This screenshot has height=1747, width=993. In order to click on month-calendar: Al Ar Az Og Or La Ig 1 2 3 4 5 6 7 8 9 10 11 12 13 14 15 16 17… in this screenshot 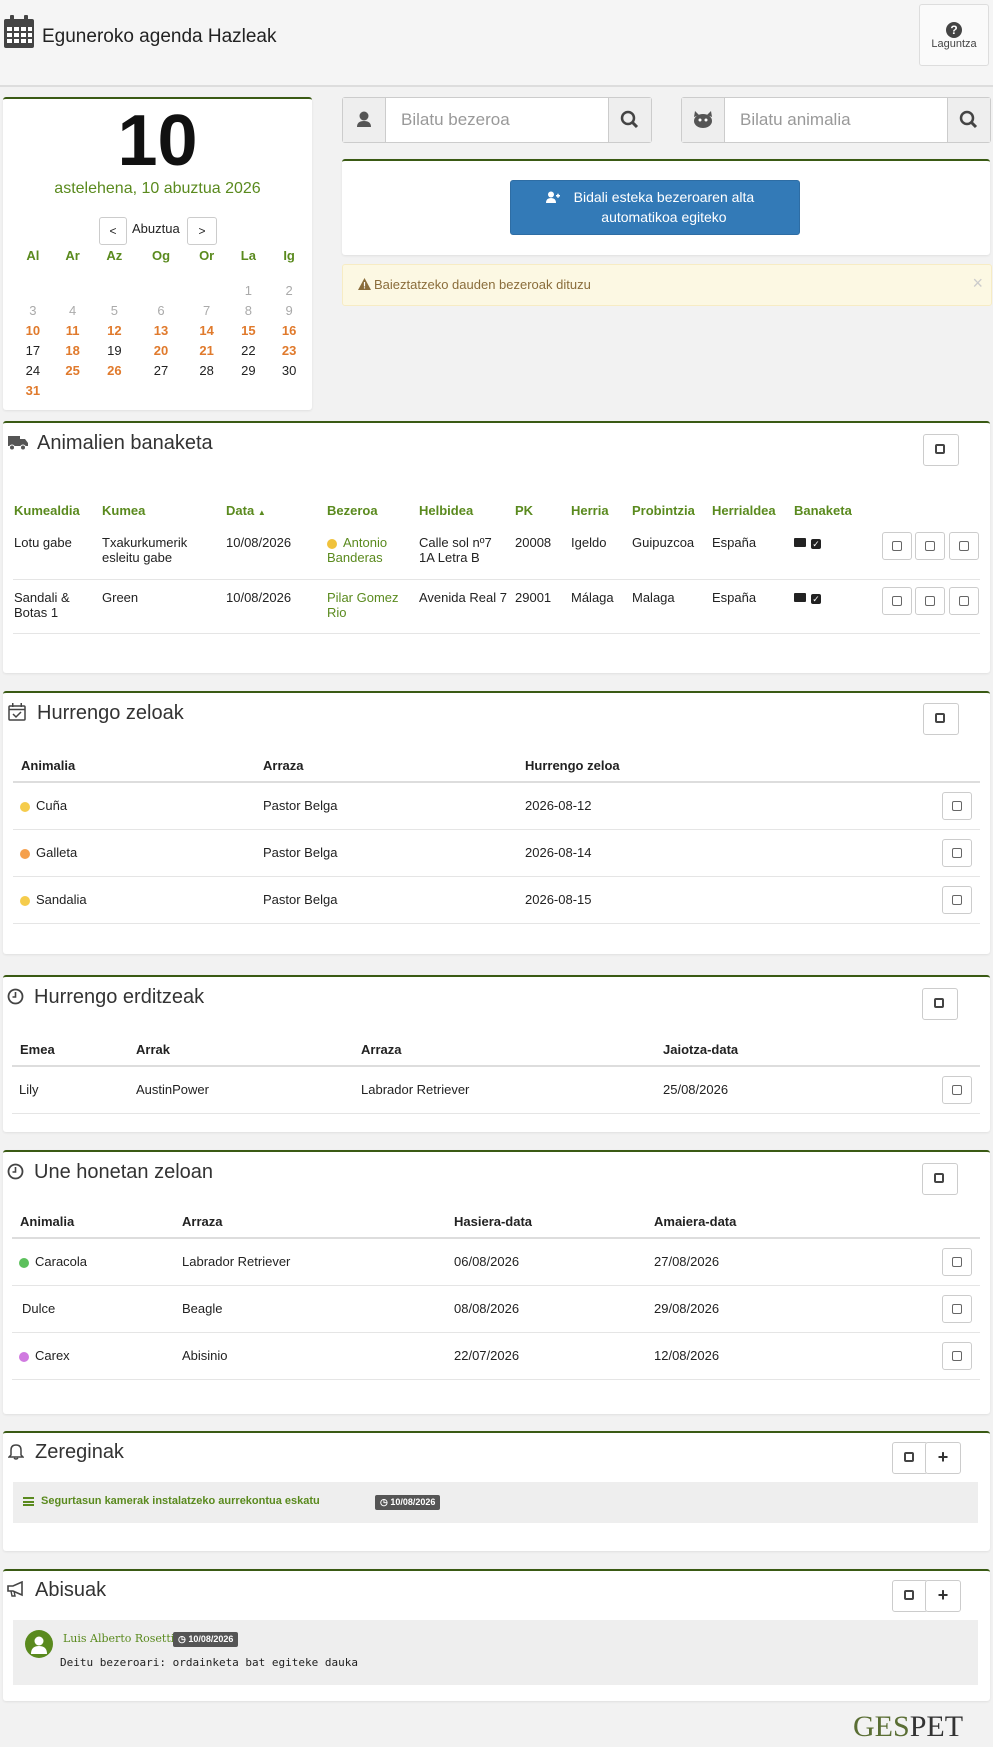, I will do `click(161, 324)`.